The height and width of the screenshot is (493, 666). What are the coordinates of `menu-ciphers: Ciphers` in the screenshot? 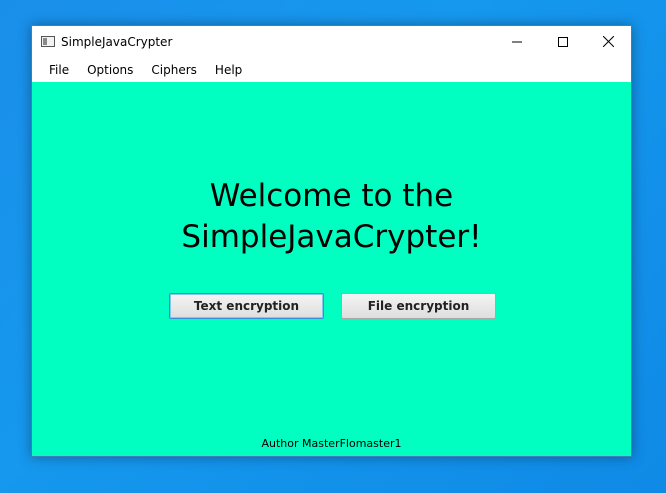 It's located at (174, 70).